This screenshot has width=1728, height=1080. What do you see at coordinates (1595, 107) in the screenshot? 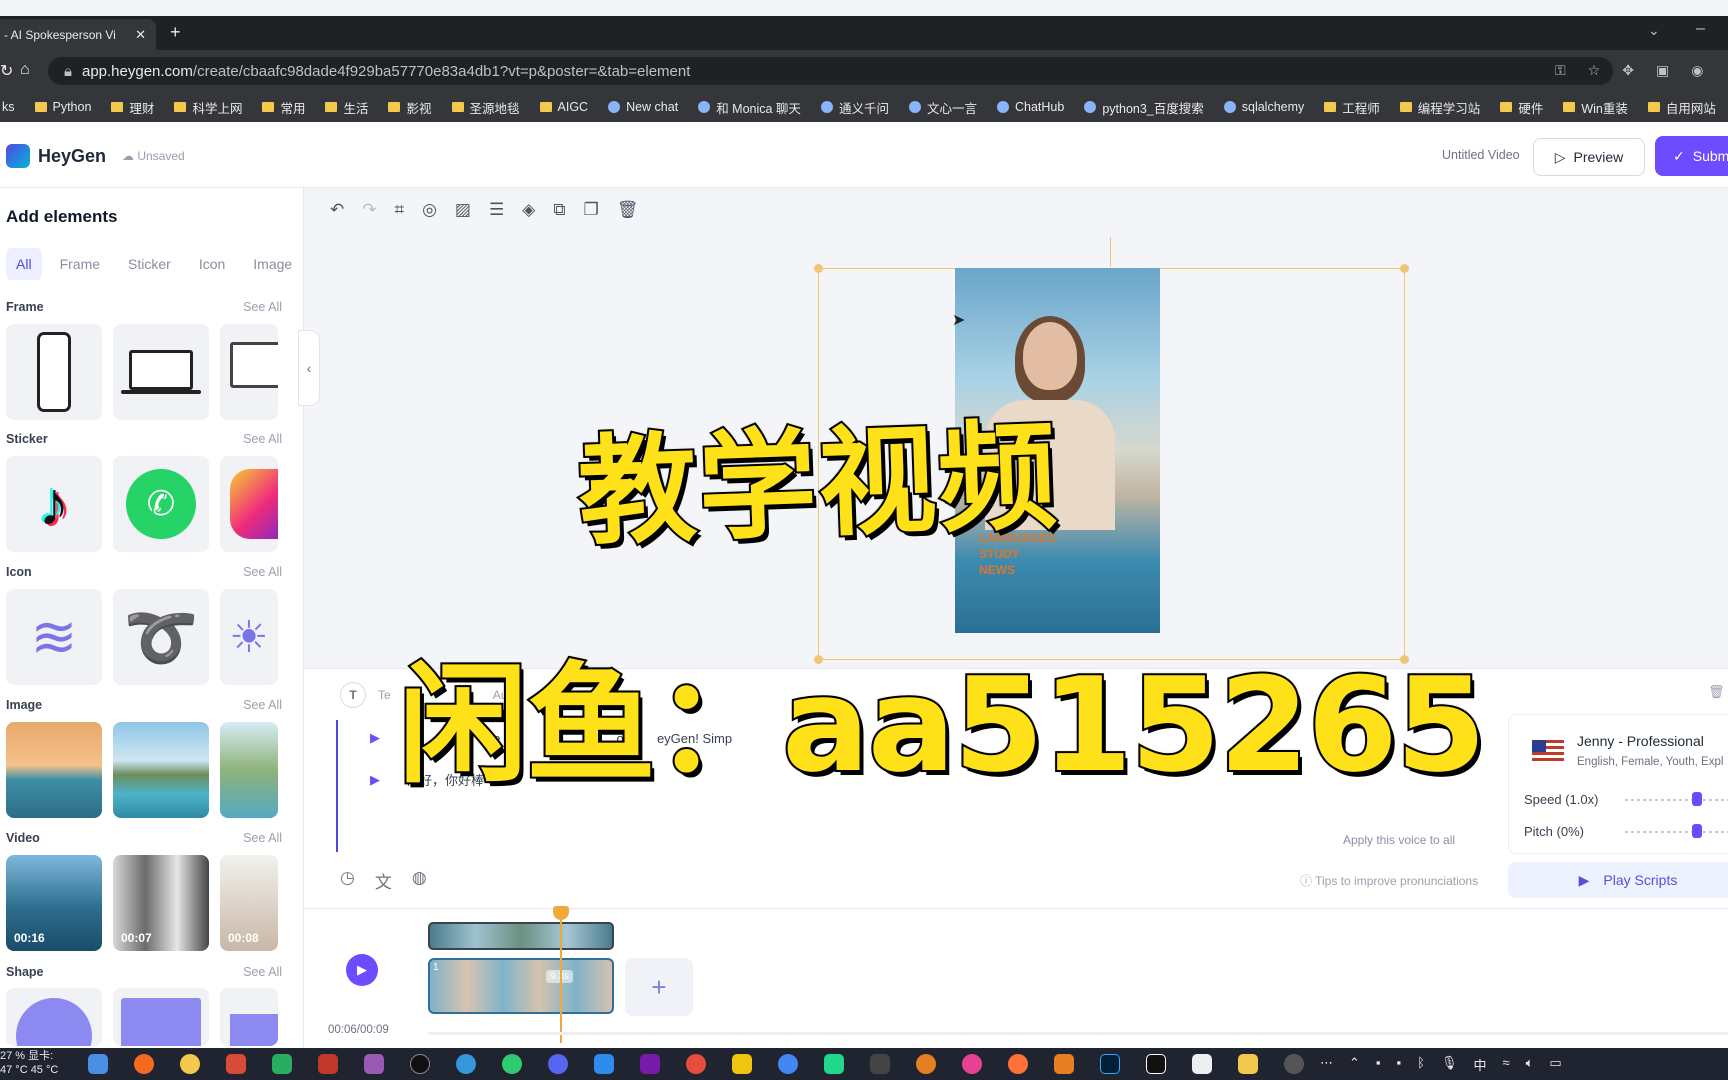
I see `bookmark-item: Win重装` at bounding box center [1595, 107].